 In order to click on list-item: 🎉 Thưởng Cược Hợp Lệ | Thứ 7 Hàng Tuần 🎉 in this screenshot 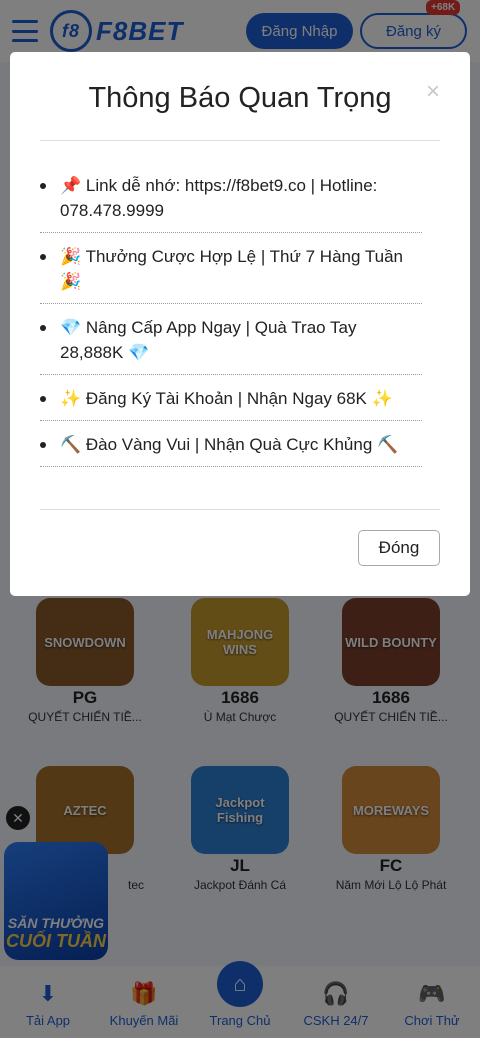, I will do `click(231, 268)`.